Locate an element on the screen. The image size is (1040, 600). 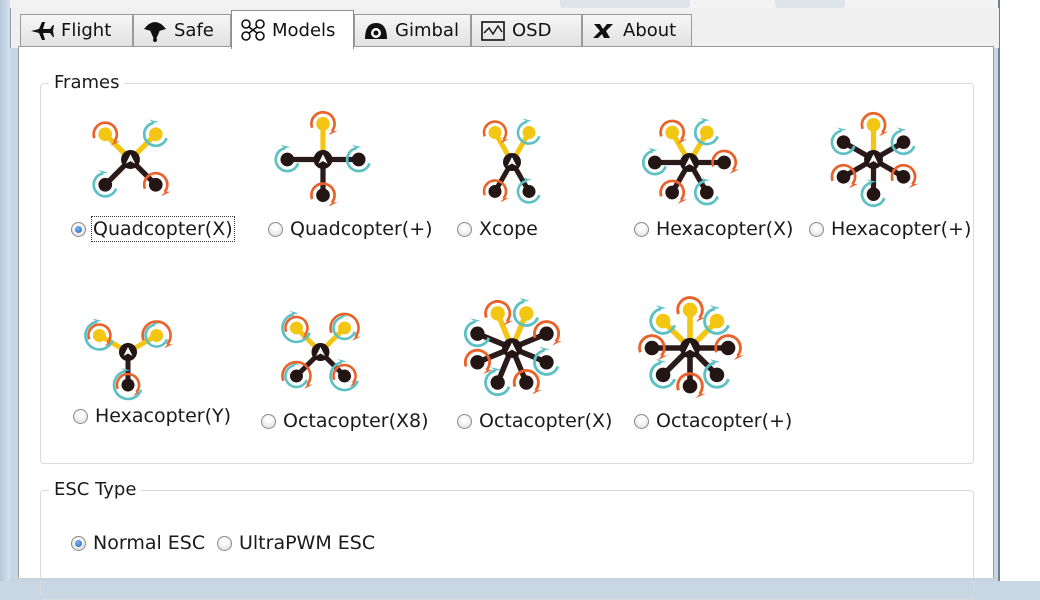
frame-radio-row: Octacopter(X) is located at coordinates (534, 421).